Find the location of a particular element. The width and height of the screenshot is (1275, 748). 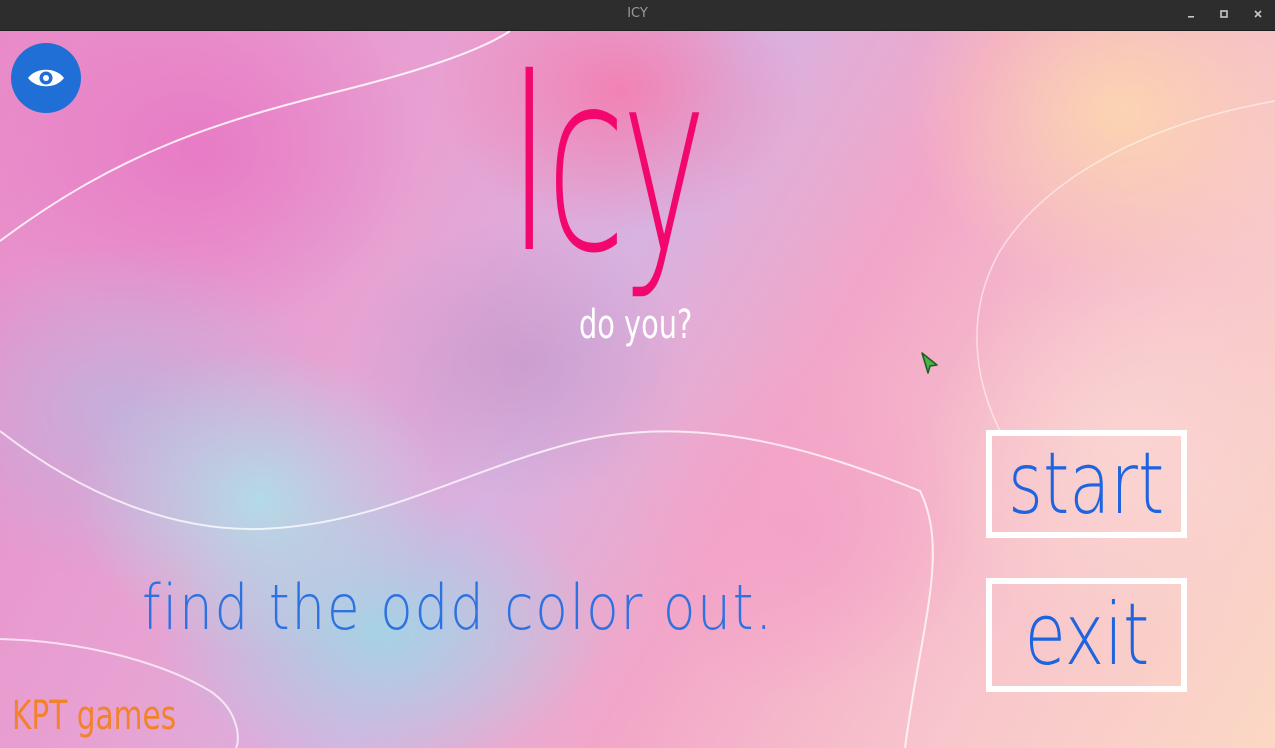

exit-button: exit is located at coordinates (1086, 635).